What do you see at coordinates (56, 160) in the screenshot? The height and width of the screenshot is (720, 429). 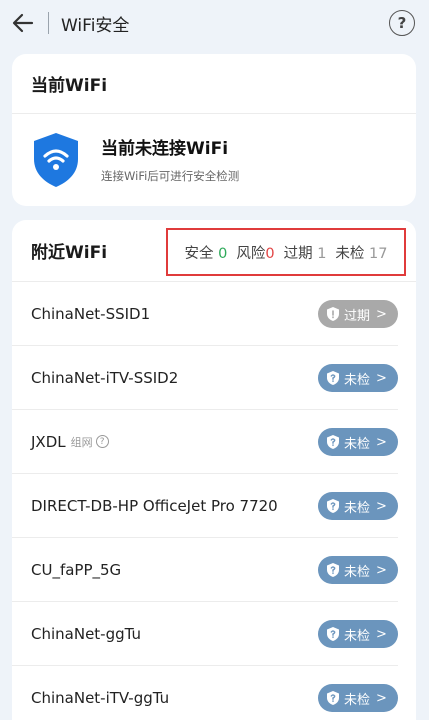 I see `wifi-shield-icon` at bounding box center [56, 160].